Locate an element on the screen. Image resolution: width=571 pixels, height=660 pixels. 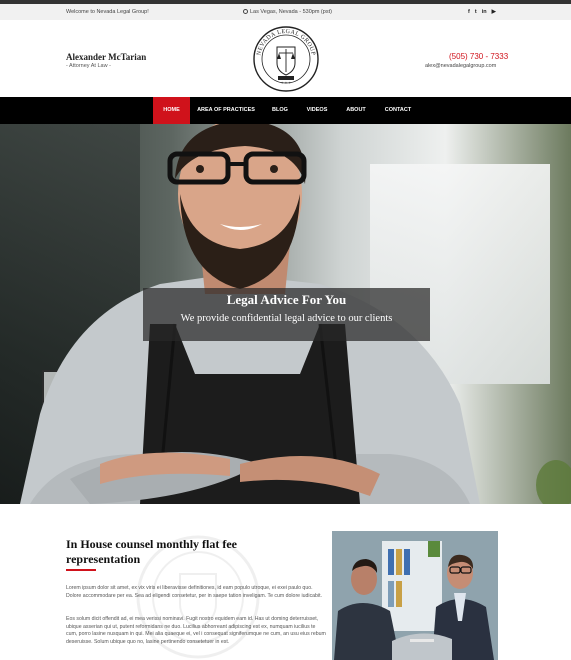
linkedin-icon: in is located at coordinates (484, 12).